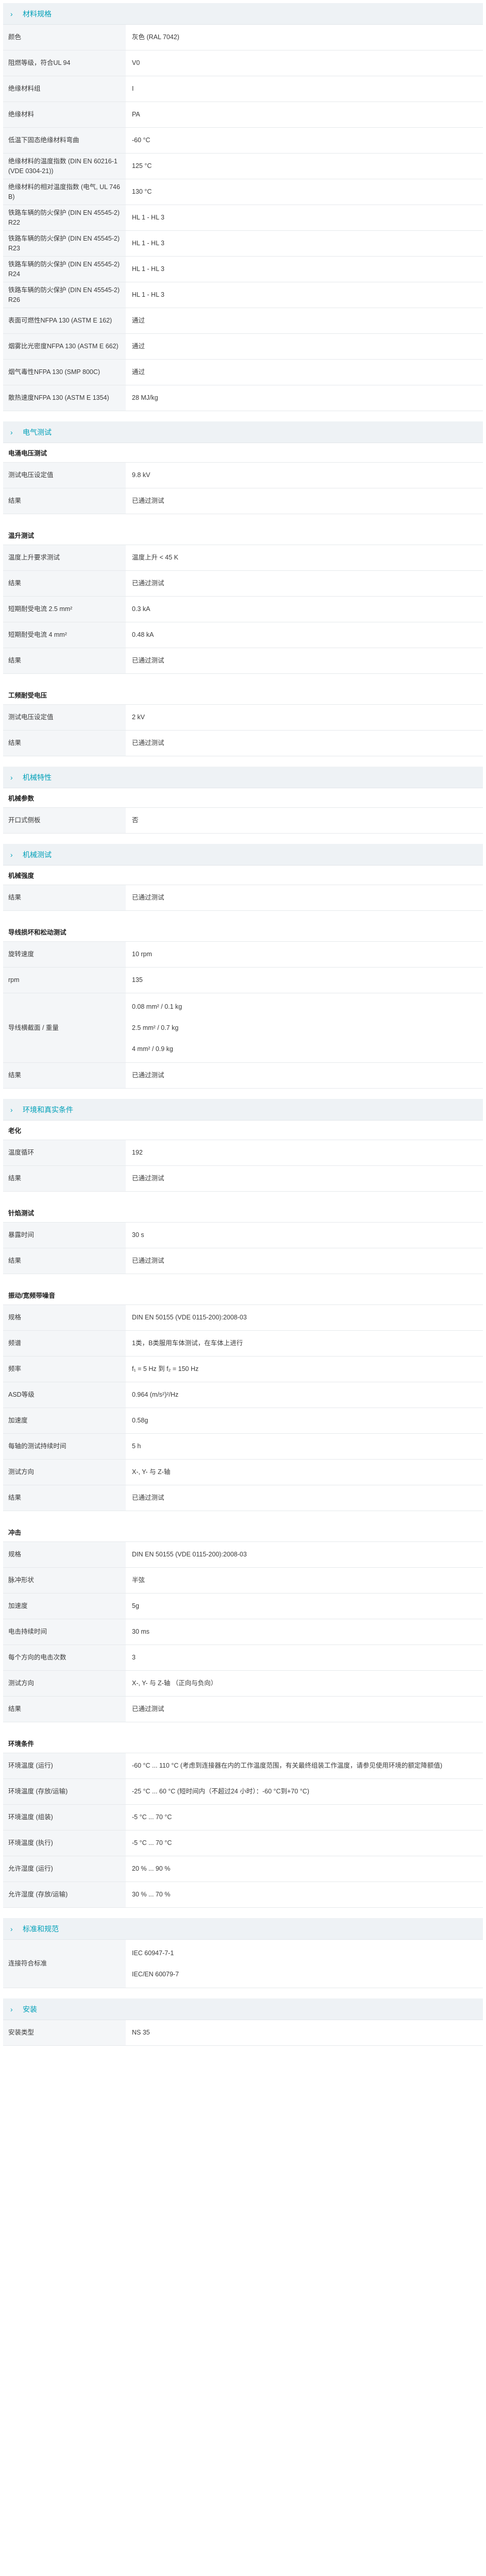  What do you see at coordinates (243, 14) in the screenshot?
I see `section-header: › 材料规格` at bounding box center [243, 14].